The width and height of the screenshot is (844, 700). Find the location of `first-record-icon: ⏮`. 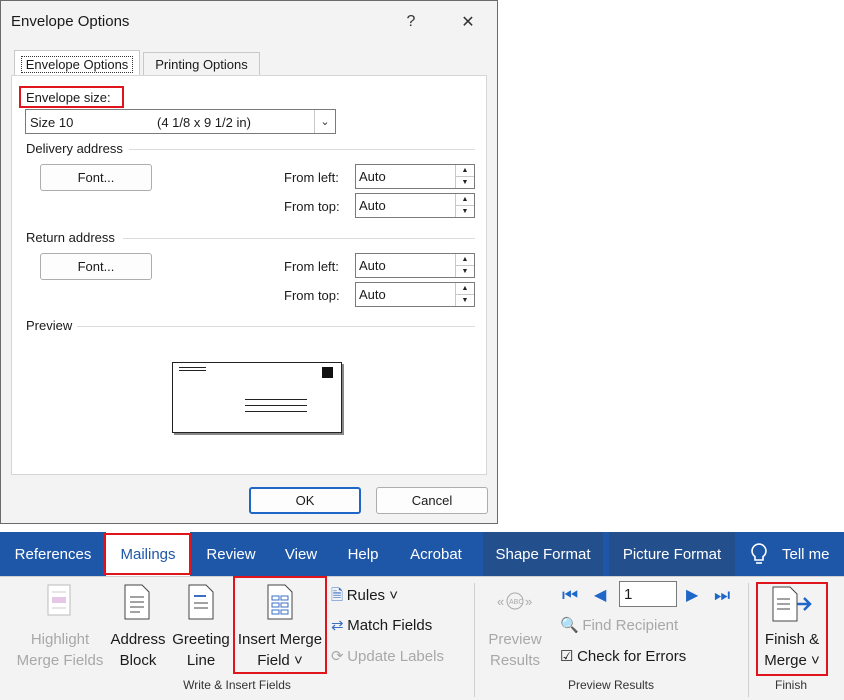

first-record-icon: ⏮ is located at coordinates (570, 595).